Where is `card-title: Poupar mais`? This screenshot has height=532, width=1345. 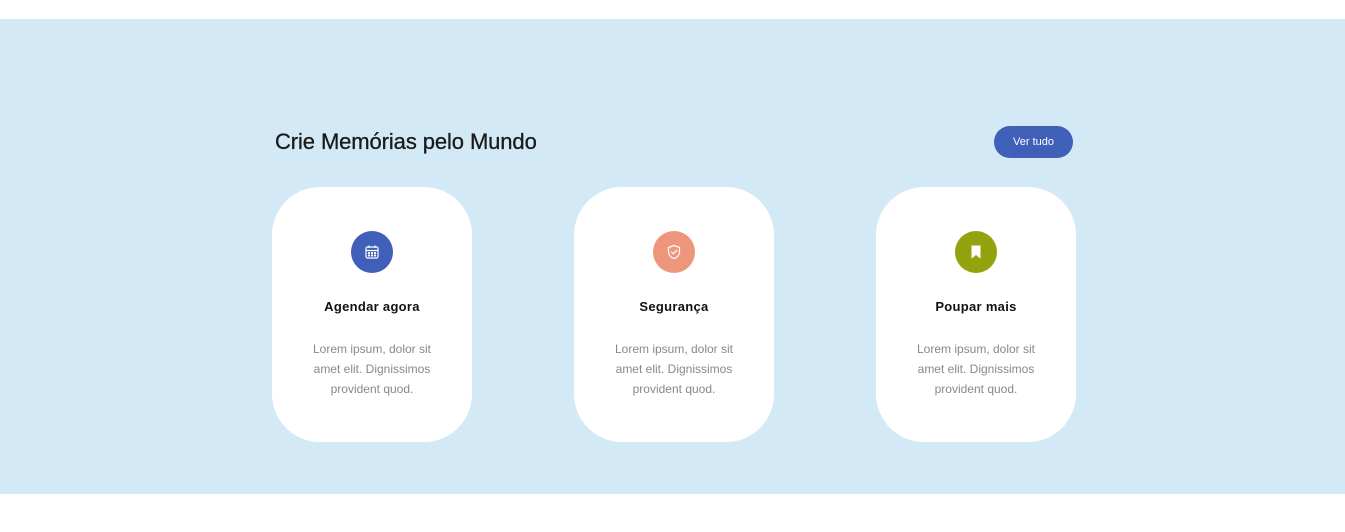 card-title: Poupar mais is located at coordinates (976, 306).